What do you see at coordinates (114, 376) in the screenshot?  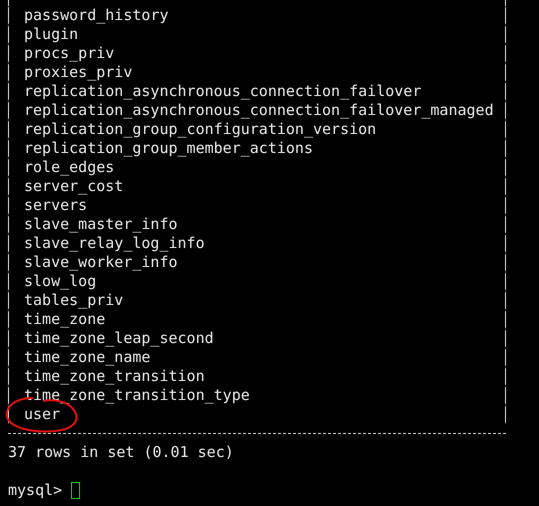 I see `table-cell-text: time_zone_transition` at bounding box center [114, 376].